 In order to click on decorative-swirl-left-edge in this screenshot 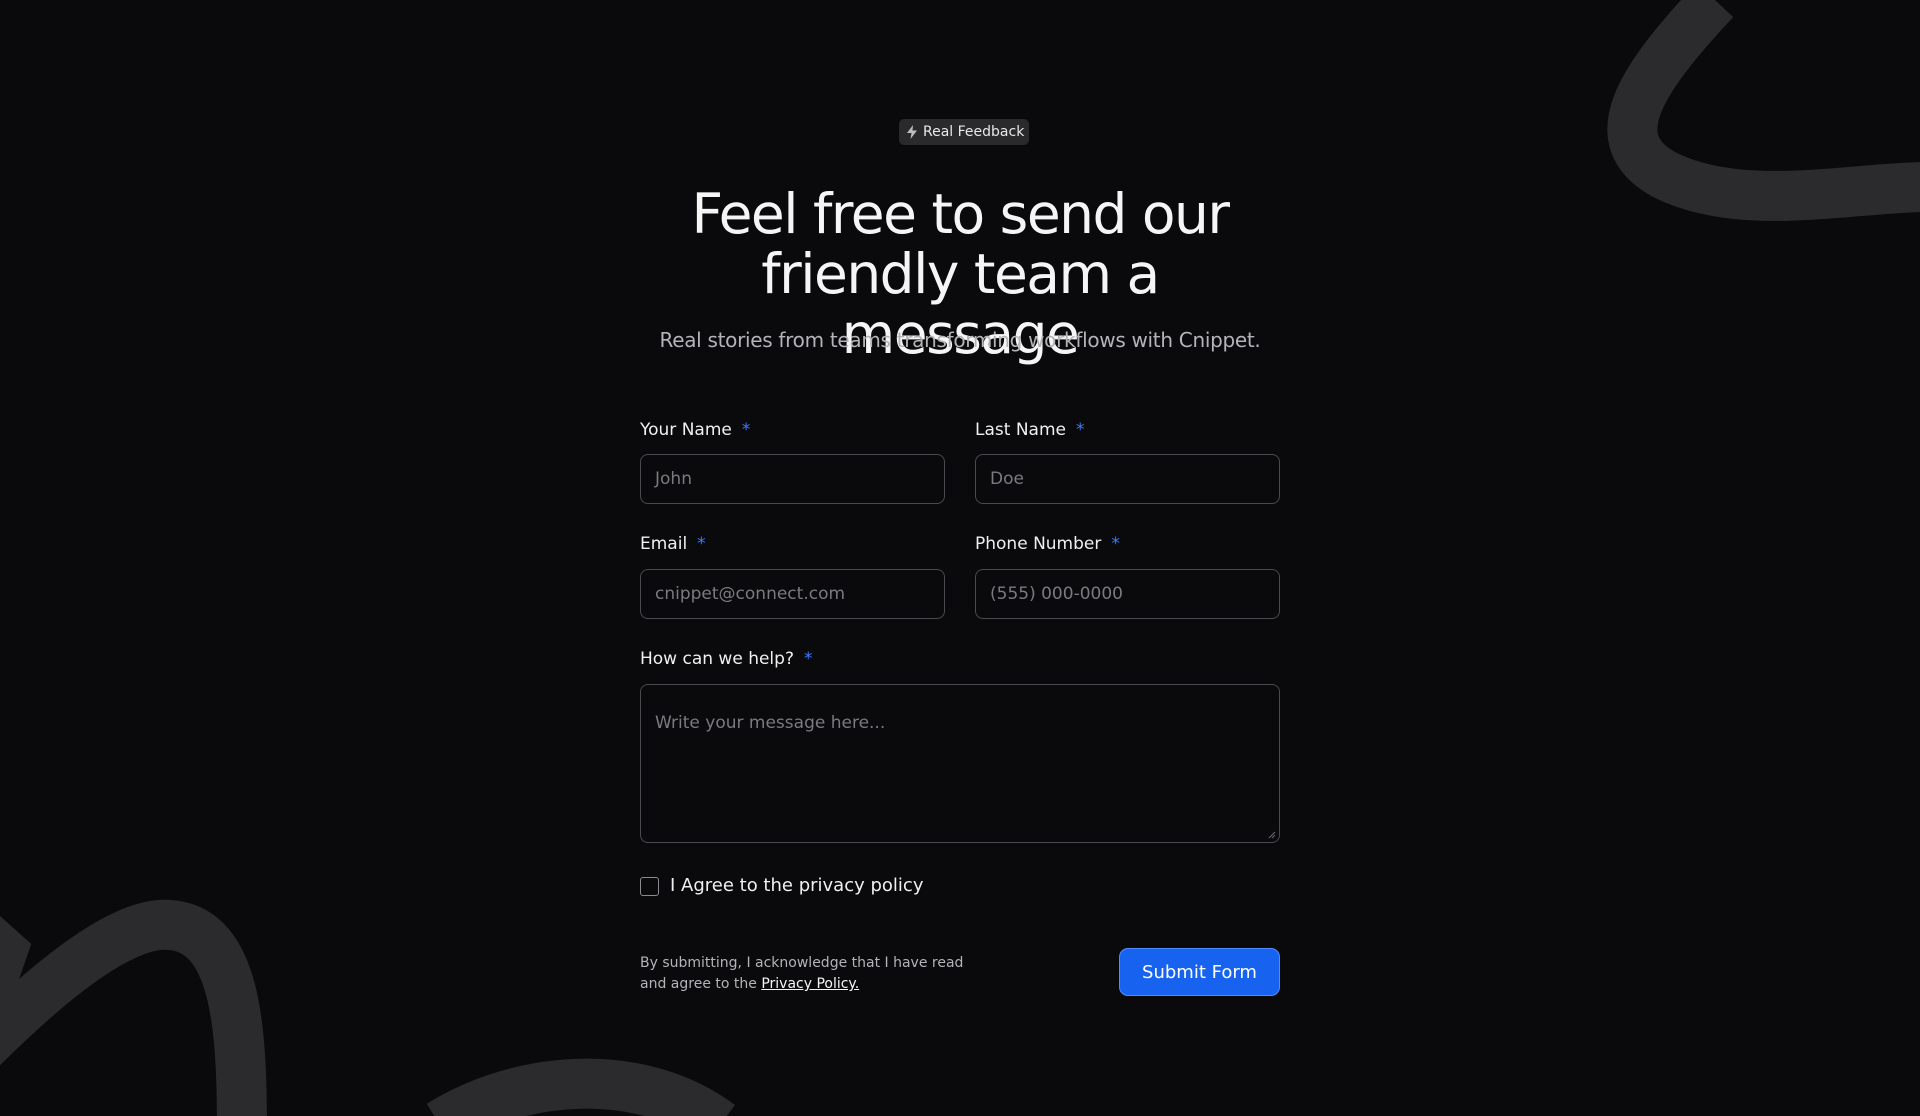, I will do `click(16, 975)`.